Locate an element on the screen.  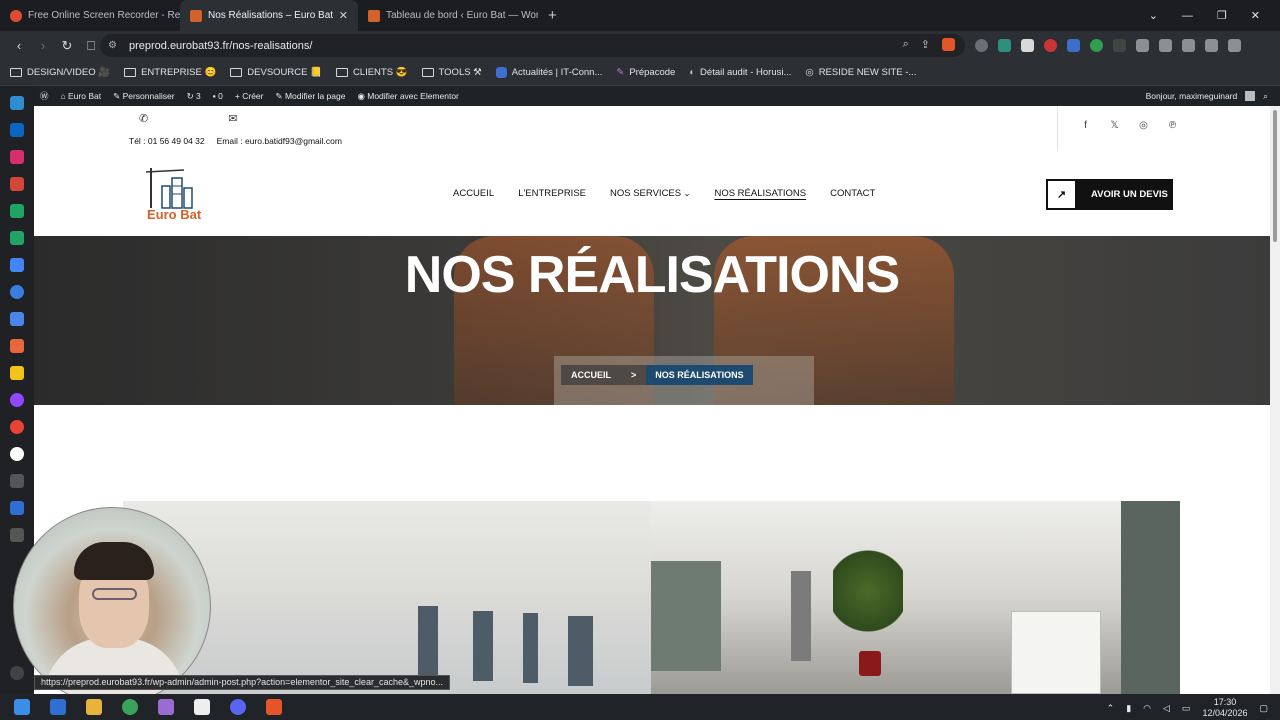
window-image is located at coordinates (483, 646).